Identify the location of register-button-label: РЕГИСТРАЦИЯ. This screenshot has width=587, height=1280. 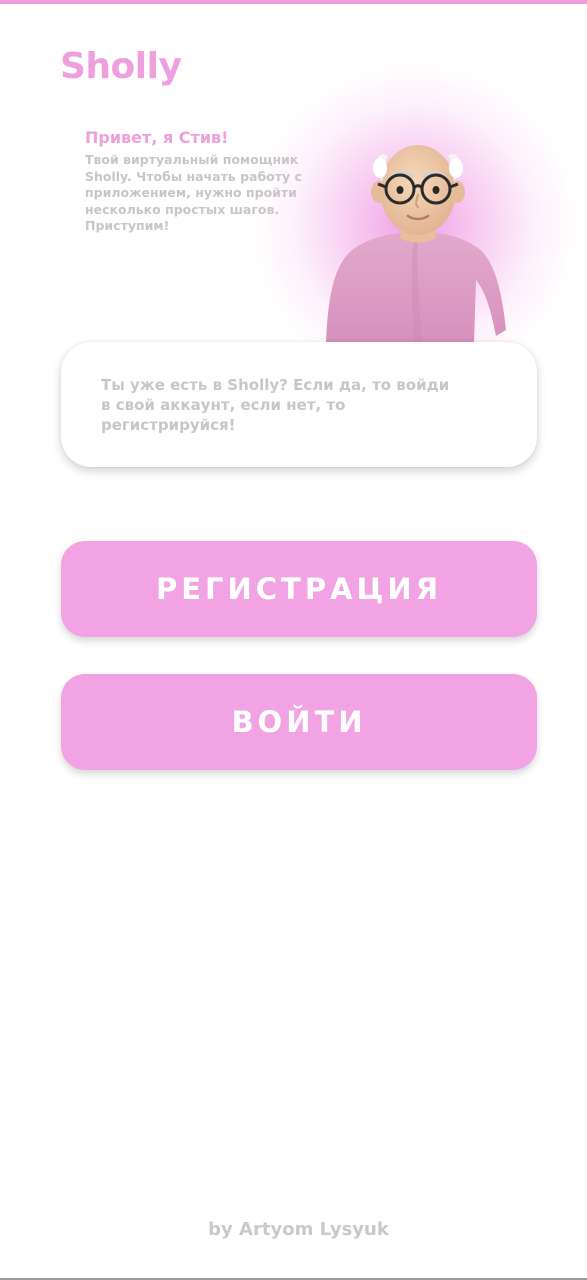
(299, 589).